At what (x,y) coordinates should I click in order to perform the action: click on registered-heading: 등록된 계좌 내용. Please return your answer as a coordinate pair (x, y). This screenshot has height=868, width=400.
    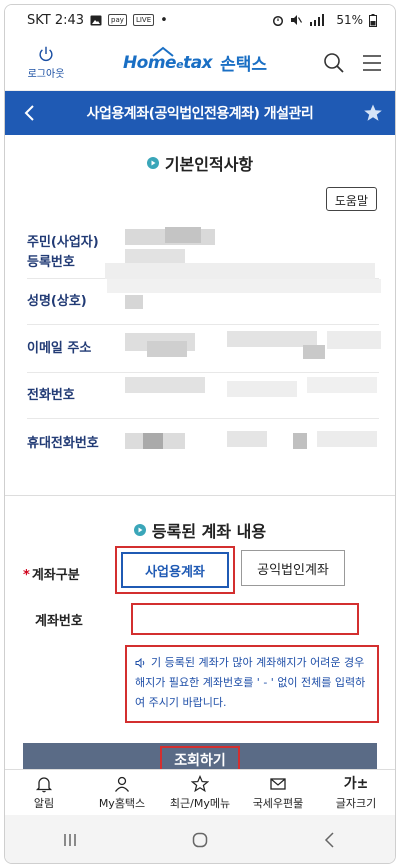
    Looking at the image, I should click on (200, 528).